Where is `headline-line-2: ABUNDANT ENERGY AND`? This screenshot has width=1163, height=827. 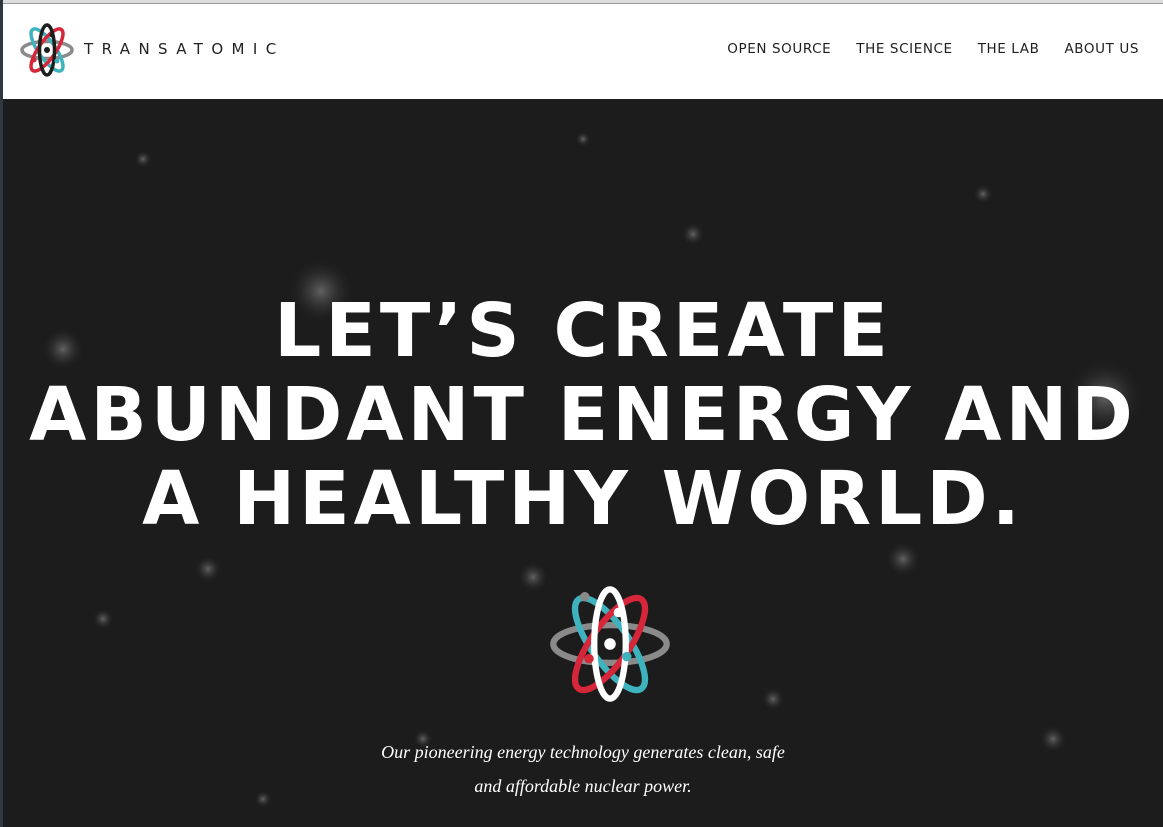
headline-line-2: ABUNDANT ENERGY AND is located at coordinates (583, 415).